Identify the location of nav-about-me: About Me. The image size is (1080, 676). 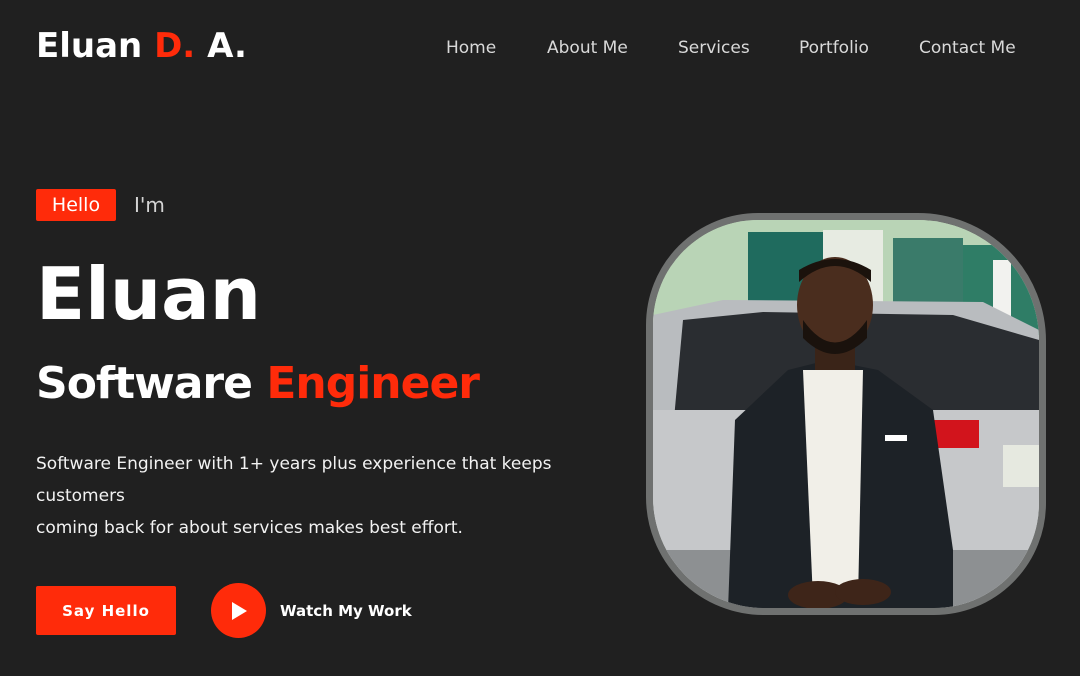
(587, 48).